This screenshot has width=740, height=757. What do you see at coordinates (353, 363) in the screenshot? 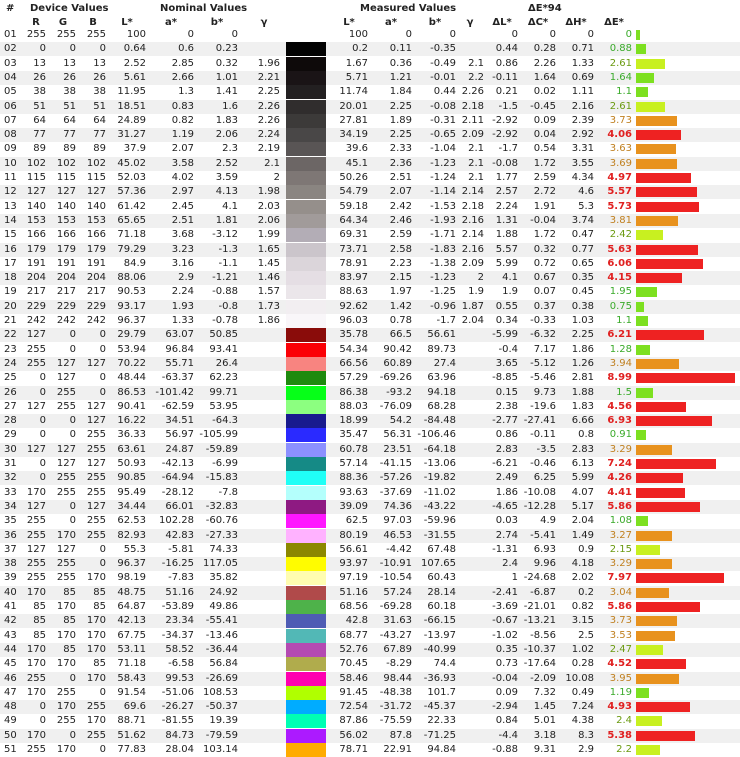
I see `cell-mL: 66.56` at bounding box center [353, 363].